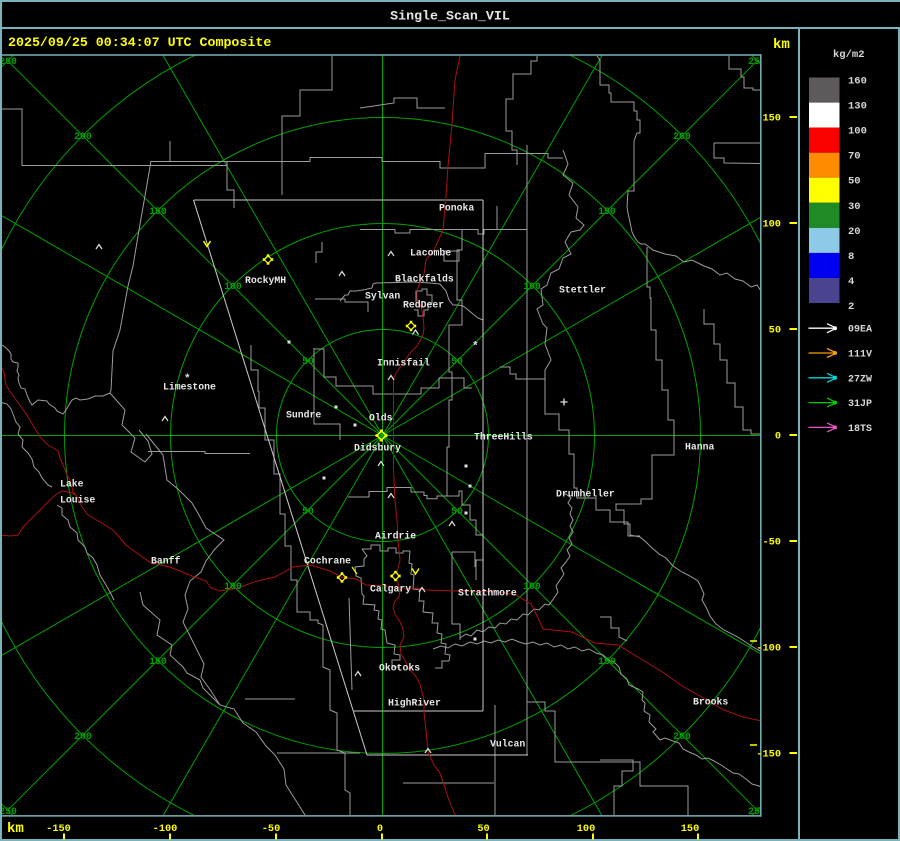 The width and height of the screenshot is (900, 841). Describe the element at coordinates (860, 404) in the screenshot. I see `svg-text: 31JP` at that location.